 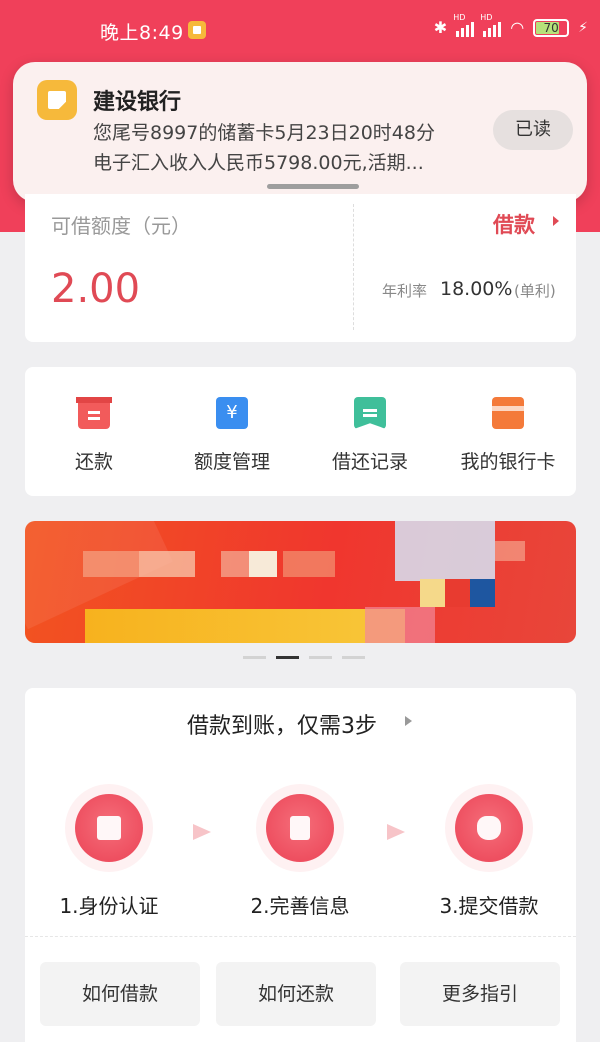 I want to click on wifi-icon: ◠, so click(x=517, y=27).